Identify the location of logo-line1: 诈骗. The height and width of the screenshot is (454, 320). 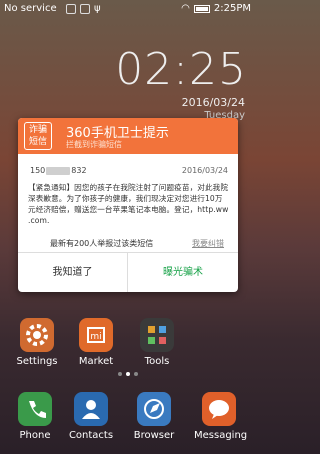
(37, 130).